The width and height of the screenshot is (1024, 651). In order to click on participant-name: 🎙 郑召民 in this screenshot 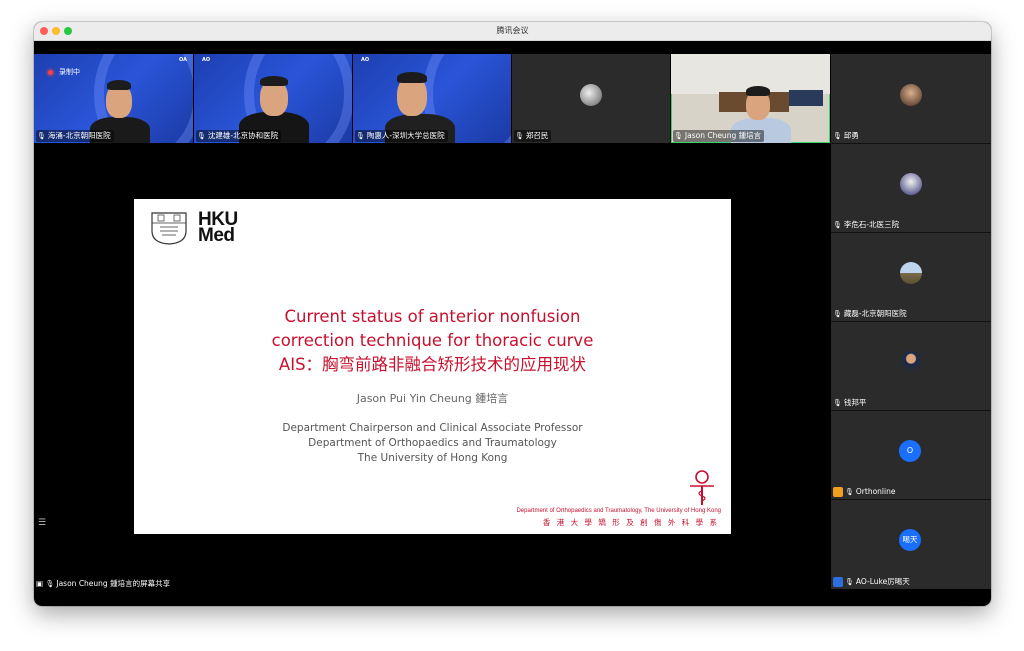, I will do `click(533, 136)`.